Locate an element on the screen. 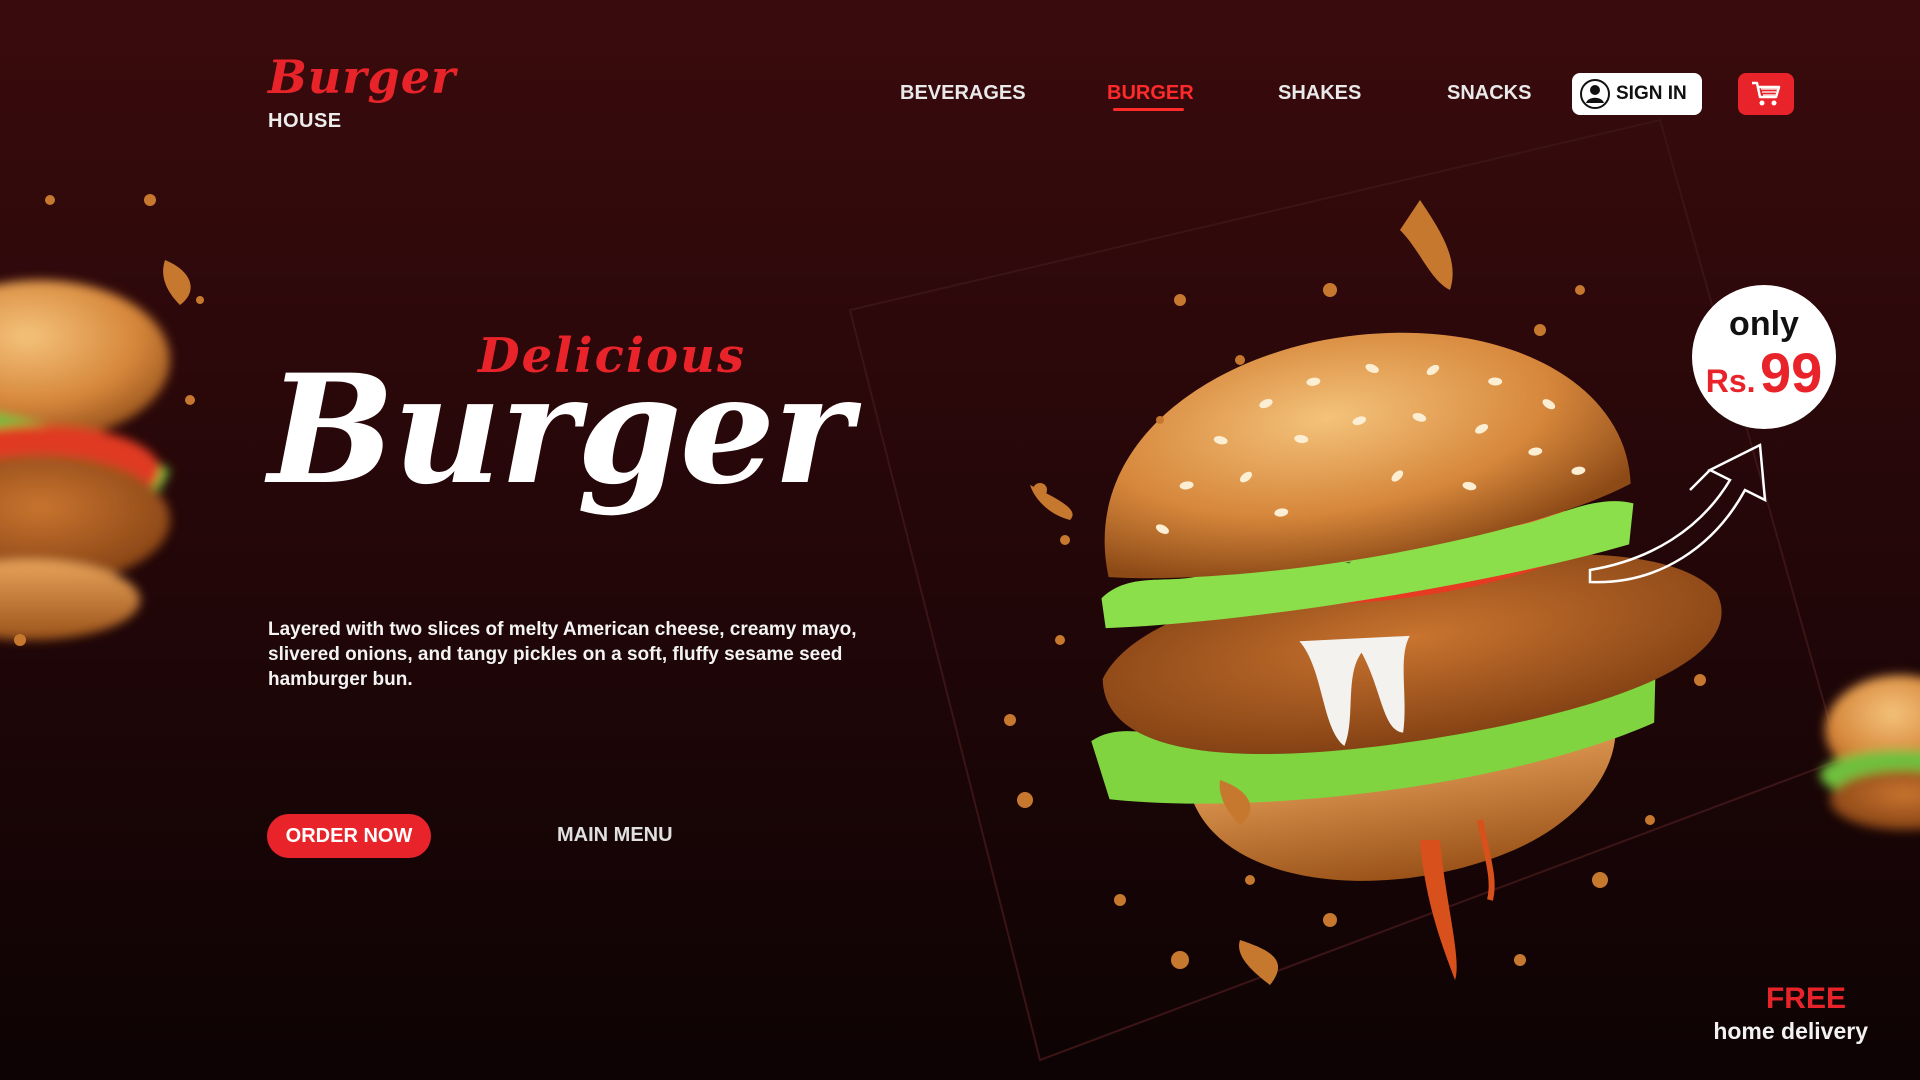 The height and width of the screenshot is (1080, 1920). nav-burger: BURGER is located at coordinates (1150, 96).